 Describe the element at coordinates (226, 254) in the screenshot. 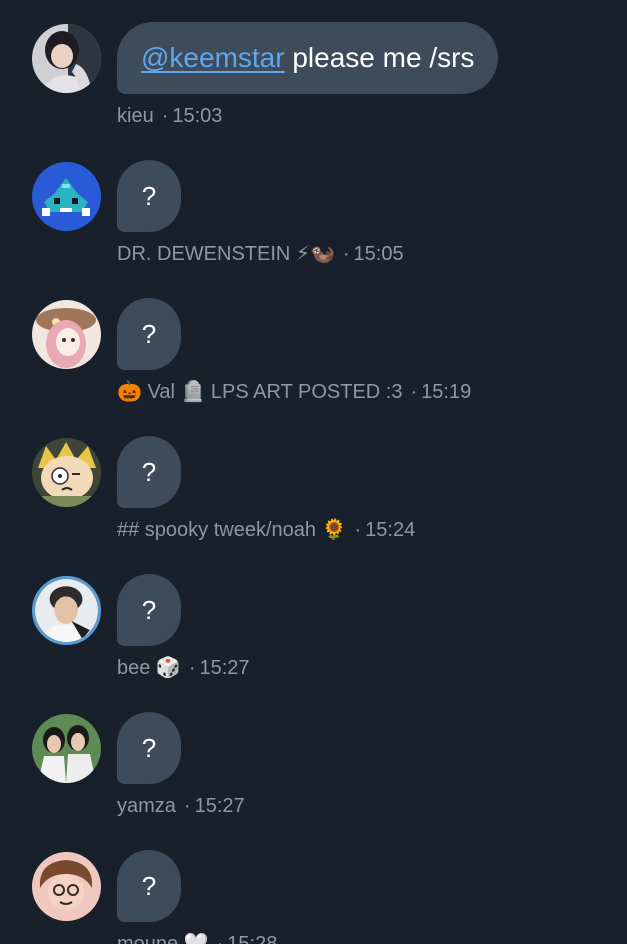

I see `author-name: DR. DEWENSTEIN ⚡🦦` at that location.